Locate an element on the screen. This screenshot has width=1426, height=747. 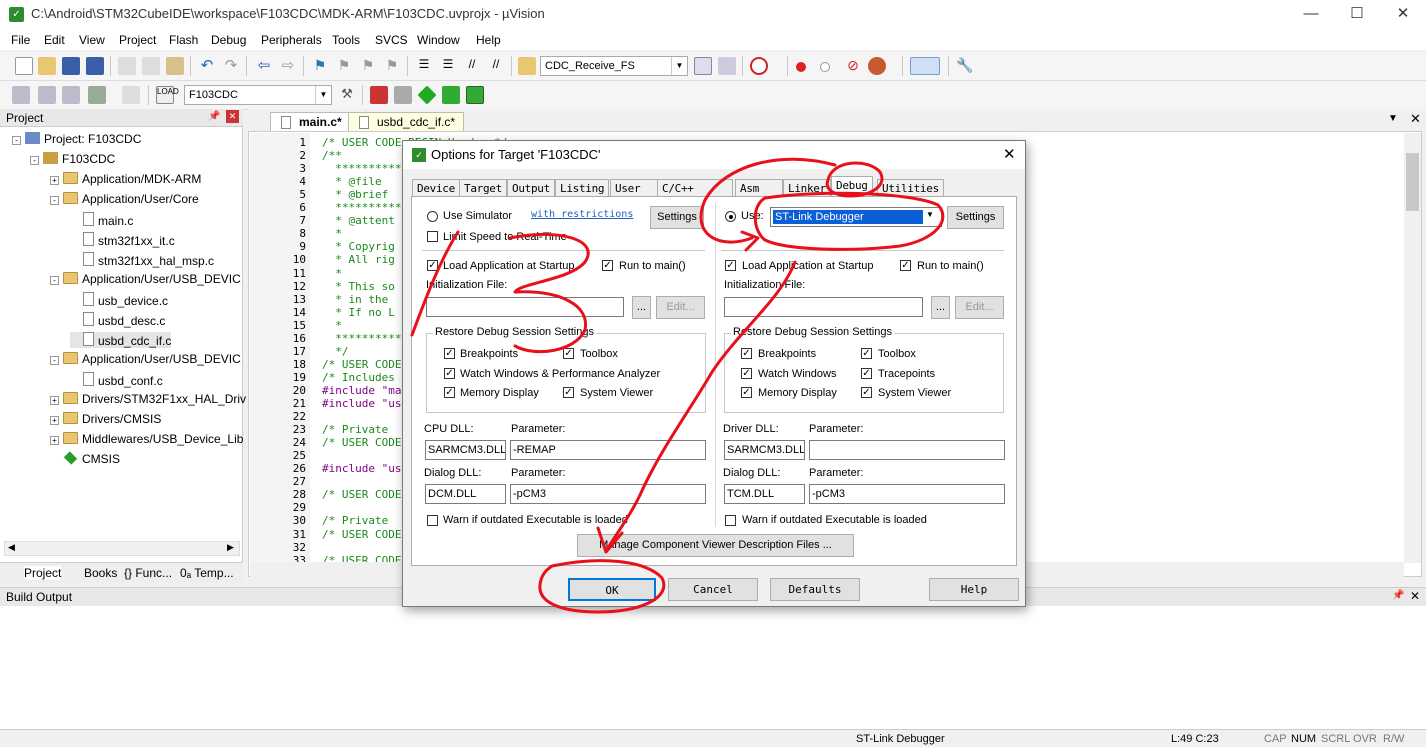
tracepoints-checkbox: ✓ is located at coordinates (866, 373).